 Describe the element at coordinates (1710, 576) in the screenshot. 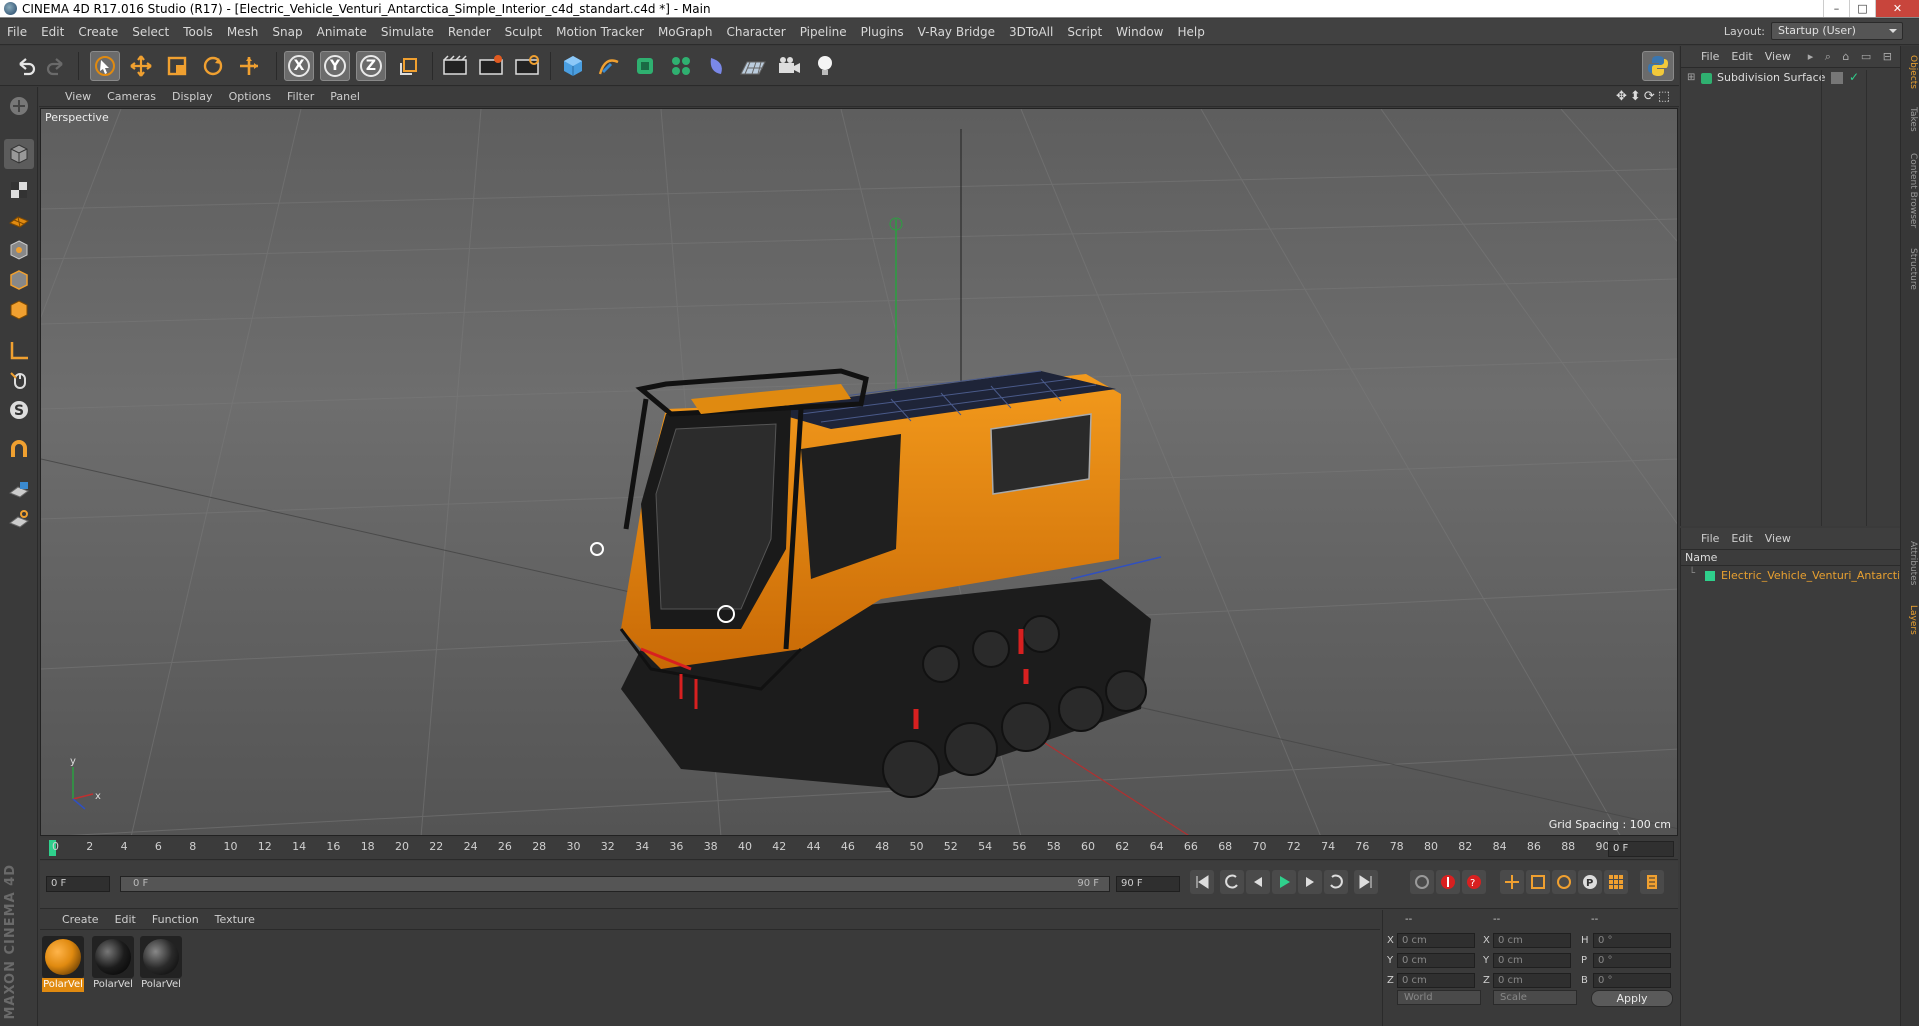

I see `layer-color-swatch` at that location.